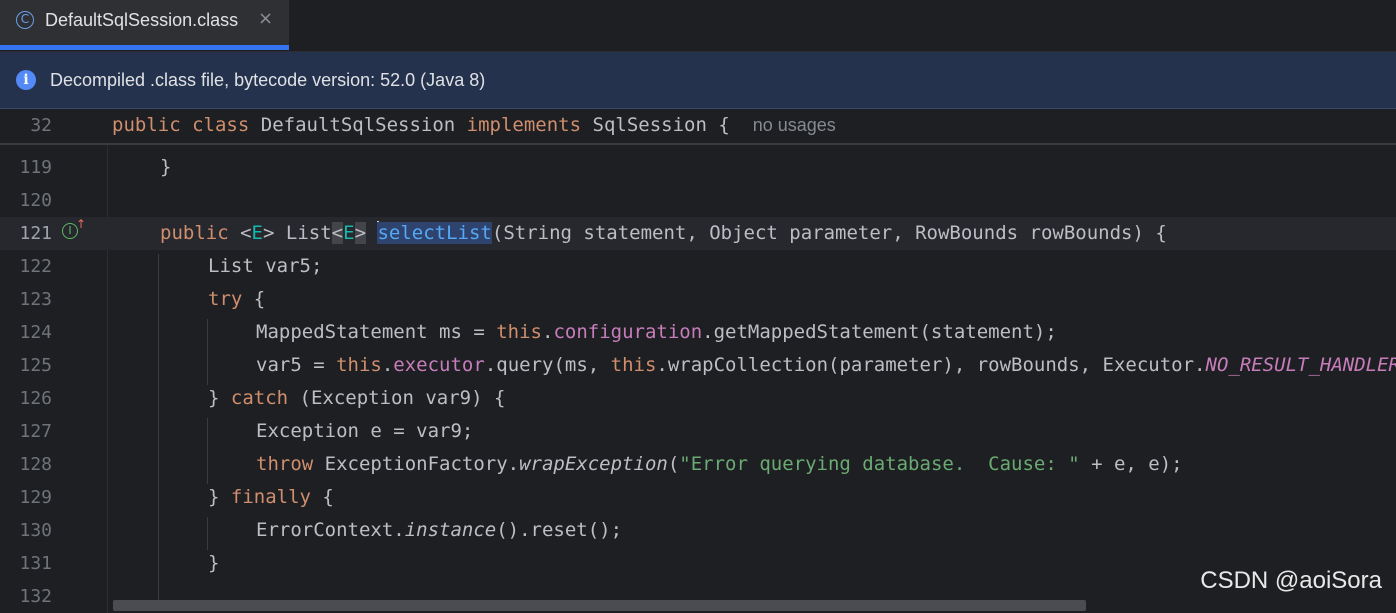 Image resolution: width=1396 pixels, height=613 pixels. What do you see at coordinates (698, 167) in the screenshot?
I see `code-line-119: 119 }` at bounding box center [698, 167].